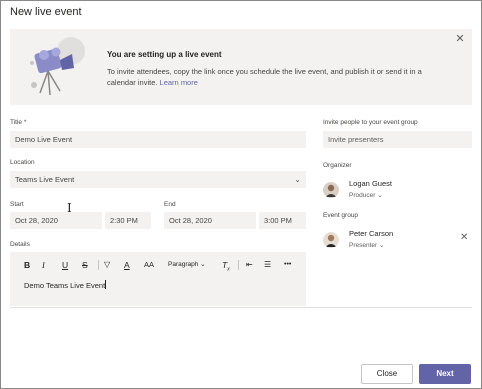 The height and width of the screenshot is (389, 482). What do you see at coordinates (241, 307) in the screenshot?
I see `footer-divider` at bounding box center [241, 307].